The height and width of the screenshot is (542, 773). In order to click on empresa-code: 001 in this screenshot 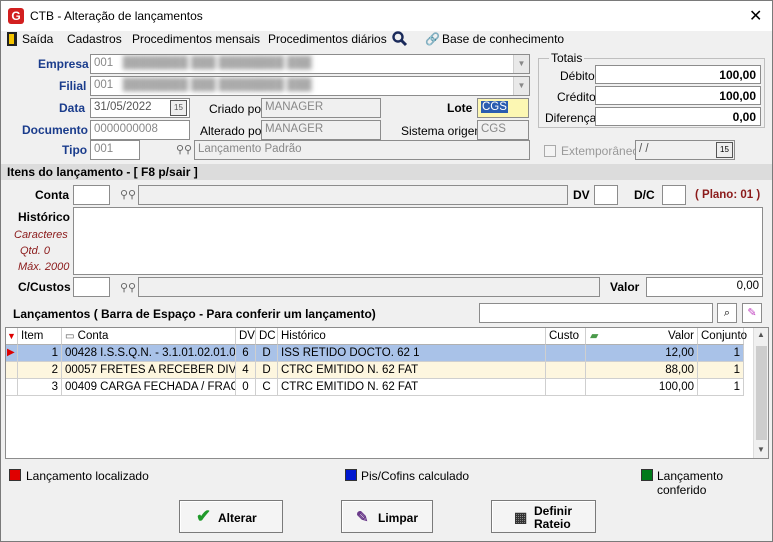, I will do `click(104, 63)`.